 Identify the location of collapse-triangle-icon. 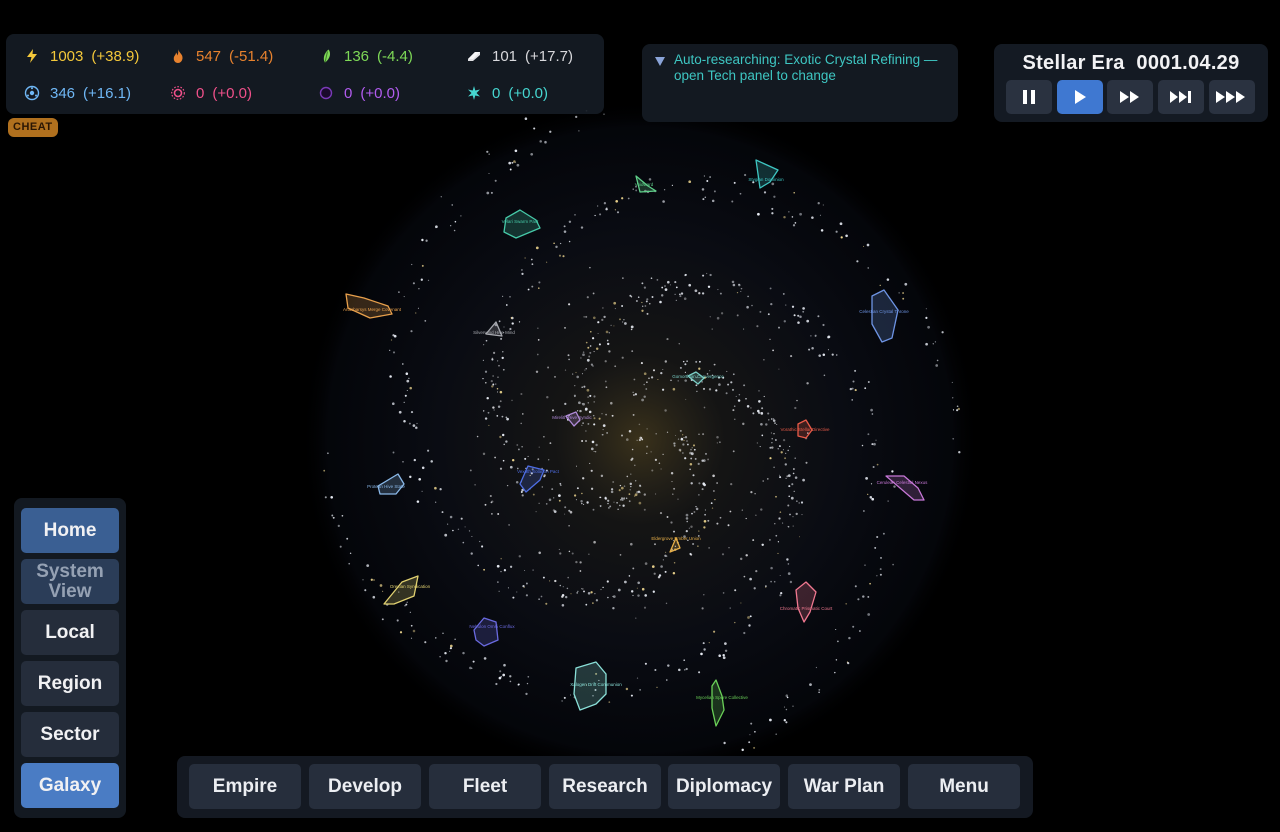
(660, 61).